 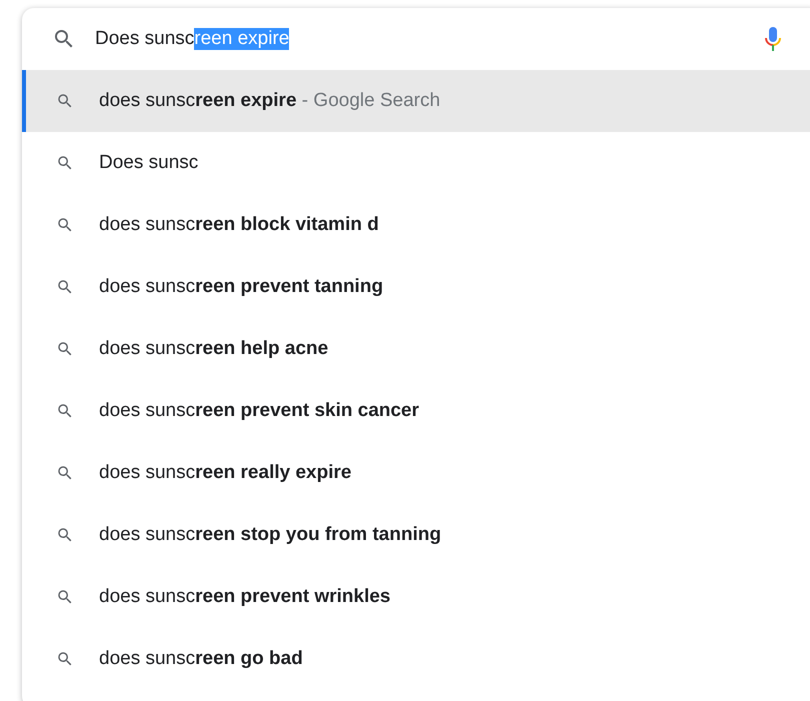 What do you see at coordinates (773, 39) in the screenshot?
I see `microphone-icon` at bounding box center [773, 39].